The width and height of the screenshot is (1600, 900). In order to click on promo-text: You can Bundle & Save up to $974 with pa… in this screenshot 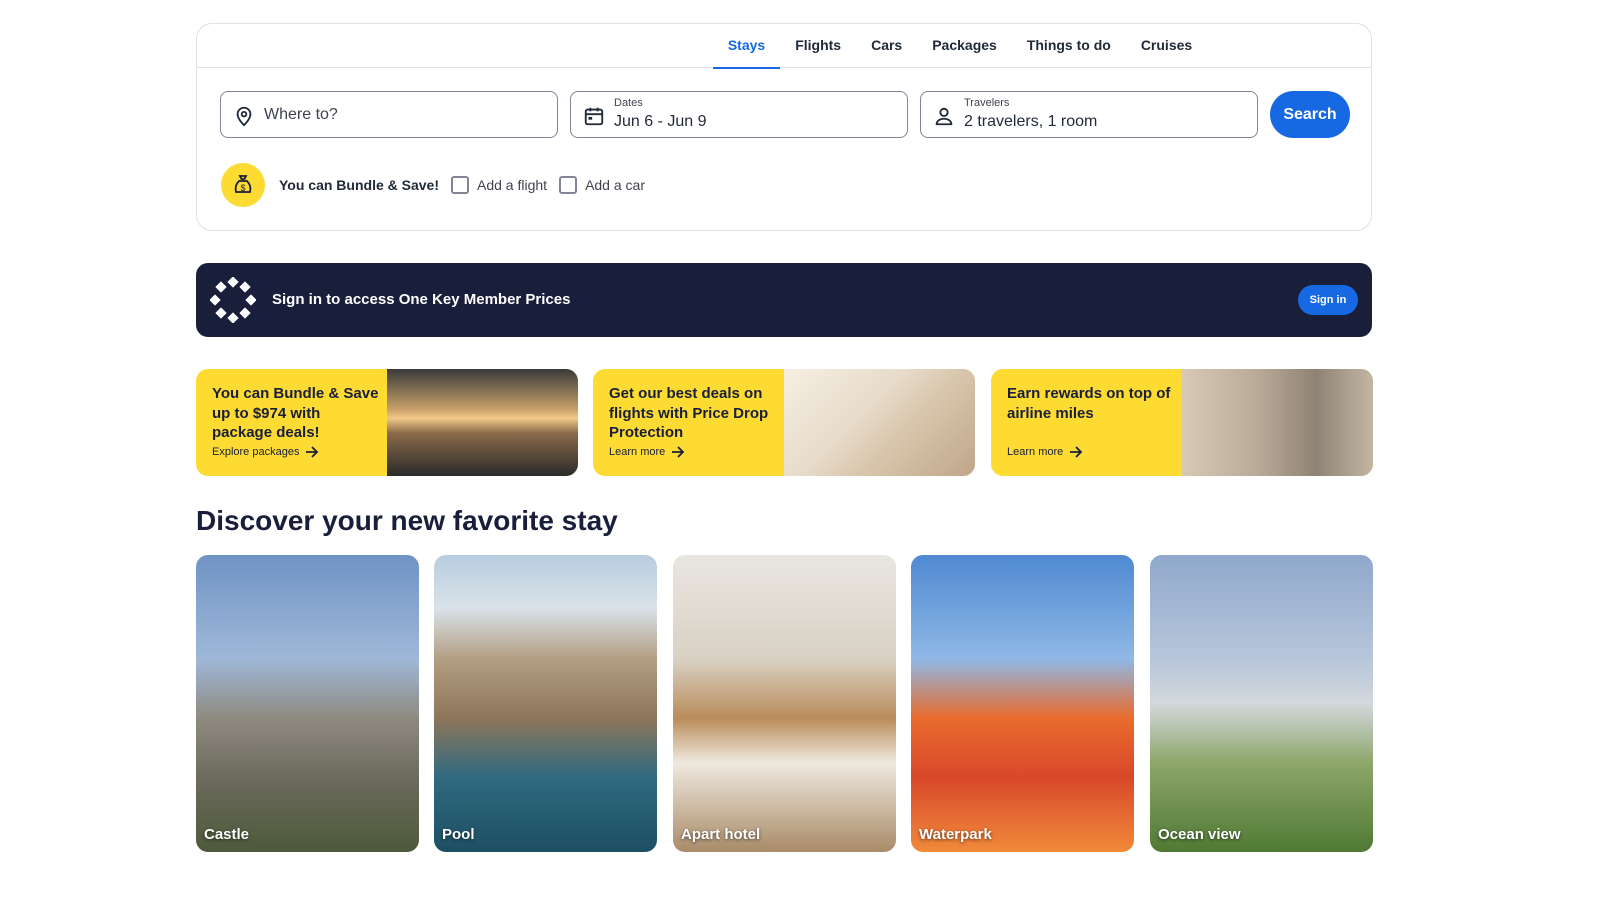, I will do `click(295, 413)`.